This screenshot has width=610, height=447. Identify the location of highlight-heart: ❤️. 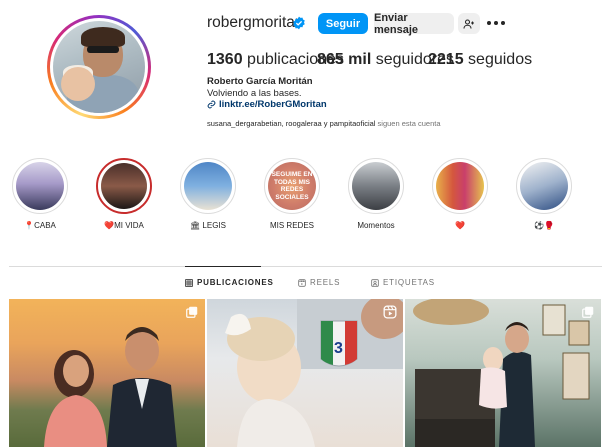
(460, 194).